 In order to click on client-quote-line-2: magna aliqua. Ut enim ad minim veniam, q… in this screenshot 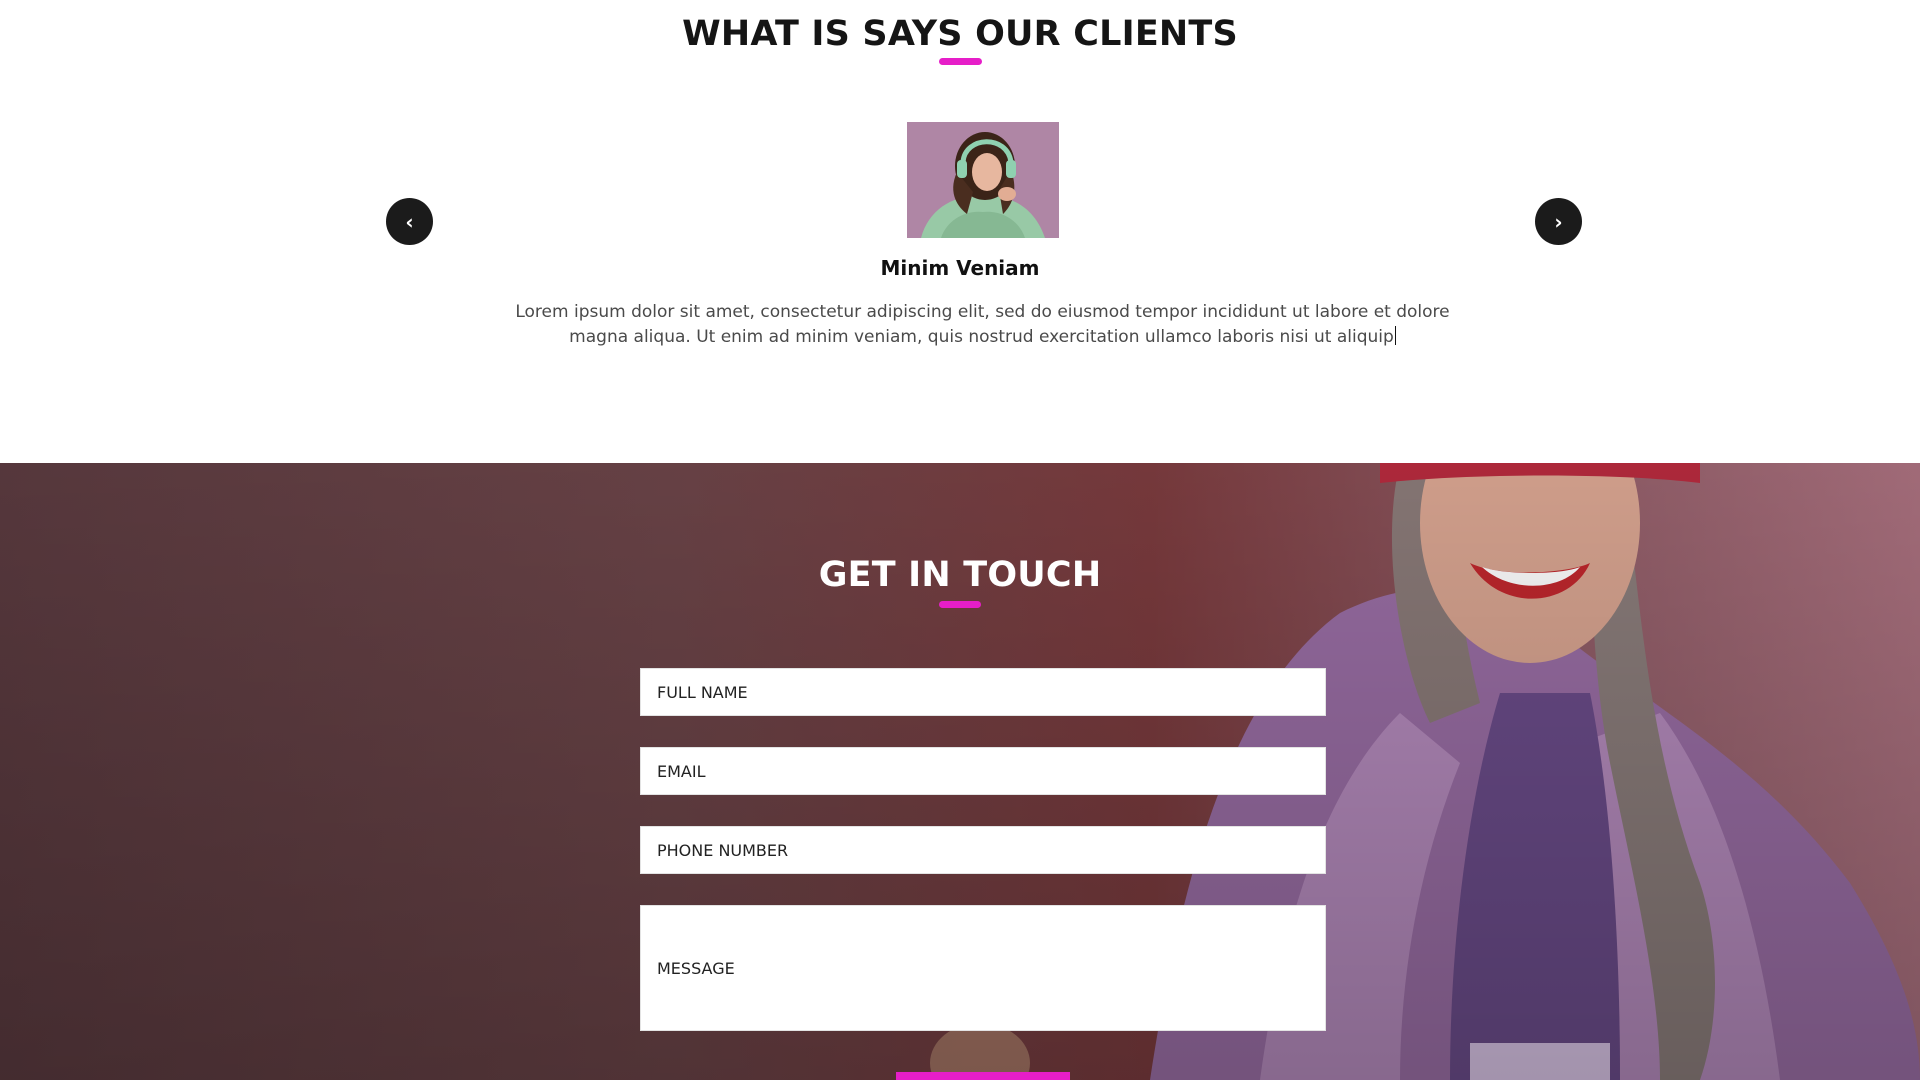, I will do `click(982, 337)`.